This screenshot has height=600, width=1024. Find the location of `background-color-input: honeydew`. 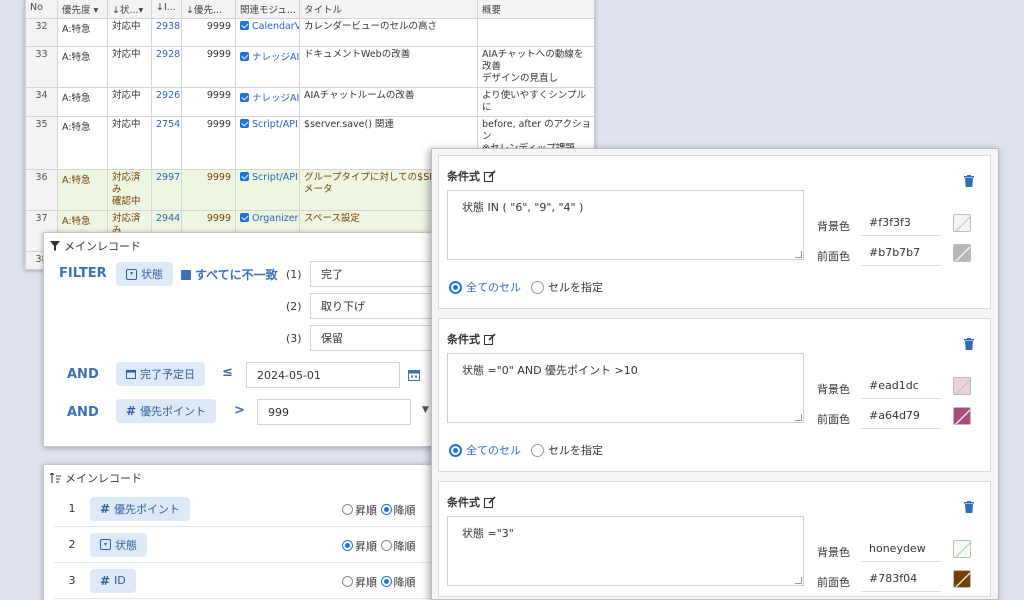

background-color-input: honeydew is located at coordinates (901, 549).